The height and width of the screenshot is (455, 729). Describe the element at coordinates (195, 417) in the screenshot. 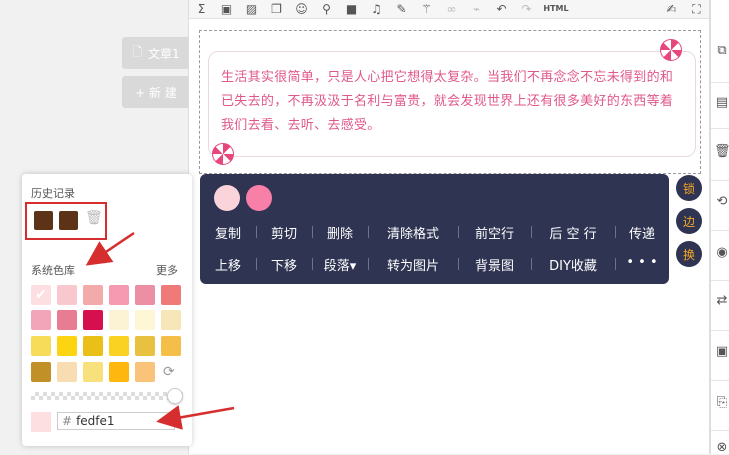

I see `arrow-to-hex-input` at that location.